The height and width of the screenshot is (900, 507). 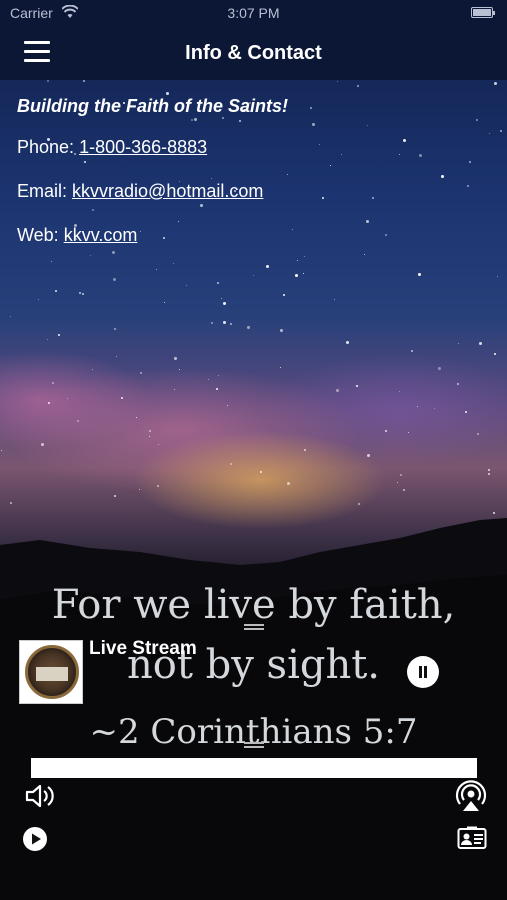 I want to click on navigation-bar: Info & Contact, so click(x=253, y=53).